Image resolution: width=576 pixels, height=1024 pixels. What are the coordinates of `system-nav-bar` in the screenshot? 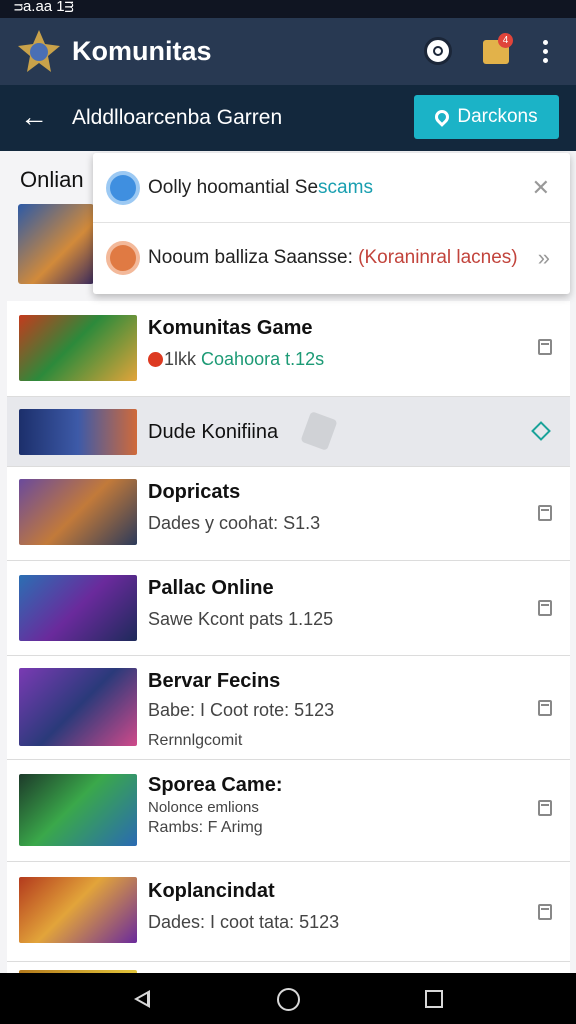 It's located at (288, 998).